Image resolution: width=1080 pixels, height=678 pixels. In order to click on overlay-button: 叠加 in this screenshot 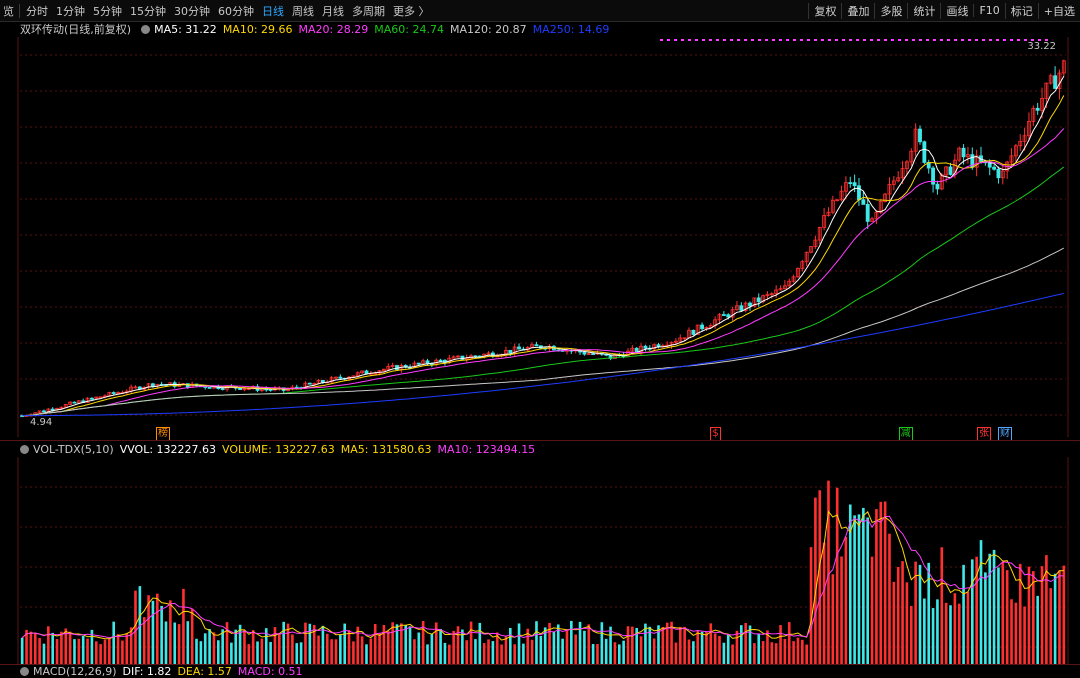, I will do `click(857, 10)`.